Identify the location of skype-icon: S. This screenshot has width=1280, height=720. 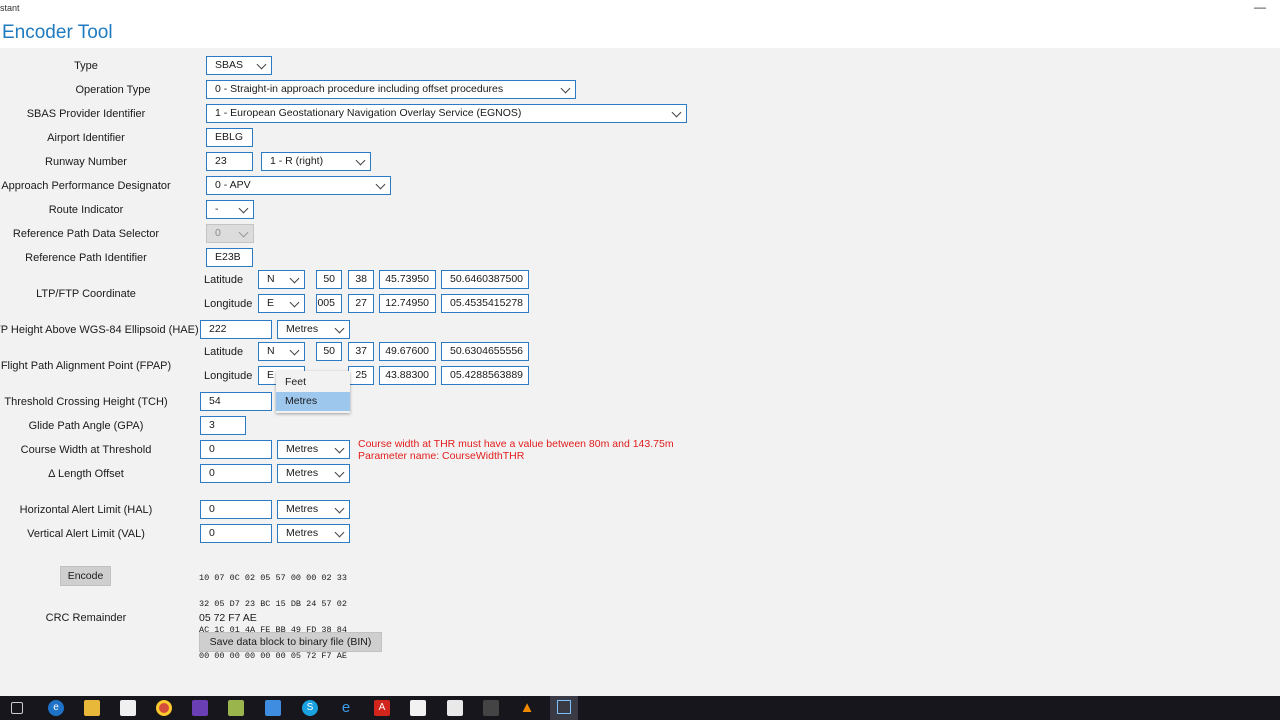
(310, 708).